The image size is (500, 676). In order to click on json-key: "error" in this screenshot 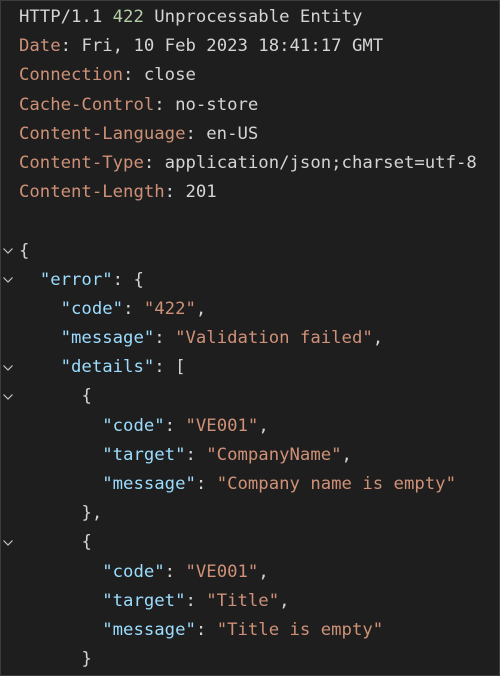, I will do `click(76, 279)`.